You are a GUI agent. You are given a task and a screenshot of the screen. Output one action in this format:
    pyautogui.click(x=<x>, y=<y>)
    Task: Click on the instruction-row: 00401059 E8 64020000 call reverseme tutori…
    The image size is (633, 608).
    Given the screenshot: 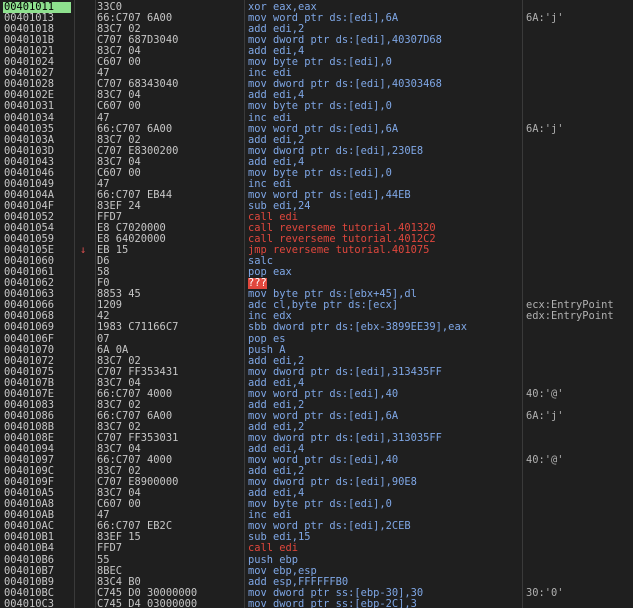 What is the action you would take?
    pyautogui.click(x=316, y=239)
    